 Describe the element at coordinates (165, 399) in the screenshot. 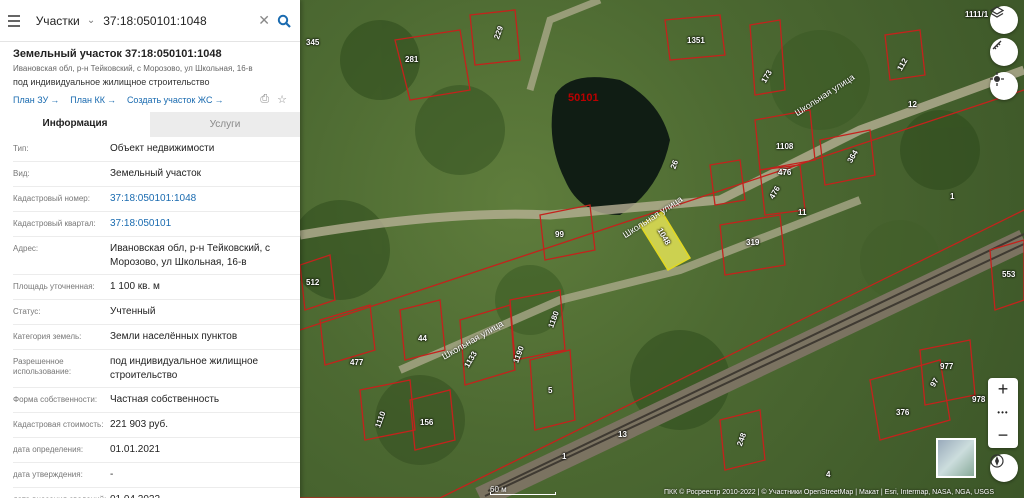

I see `property-value: Частная собственность` at that location.